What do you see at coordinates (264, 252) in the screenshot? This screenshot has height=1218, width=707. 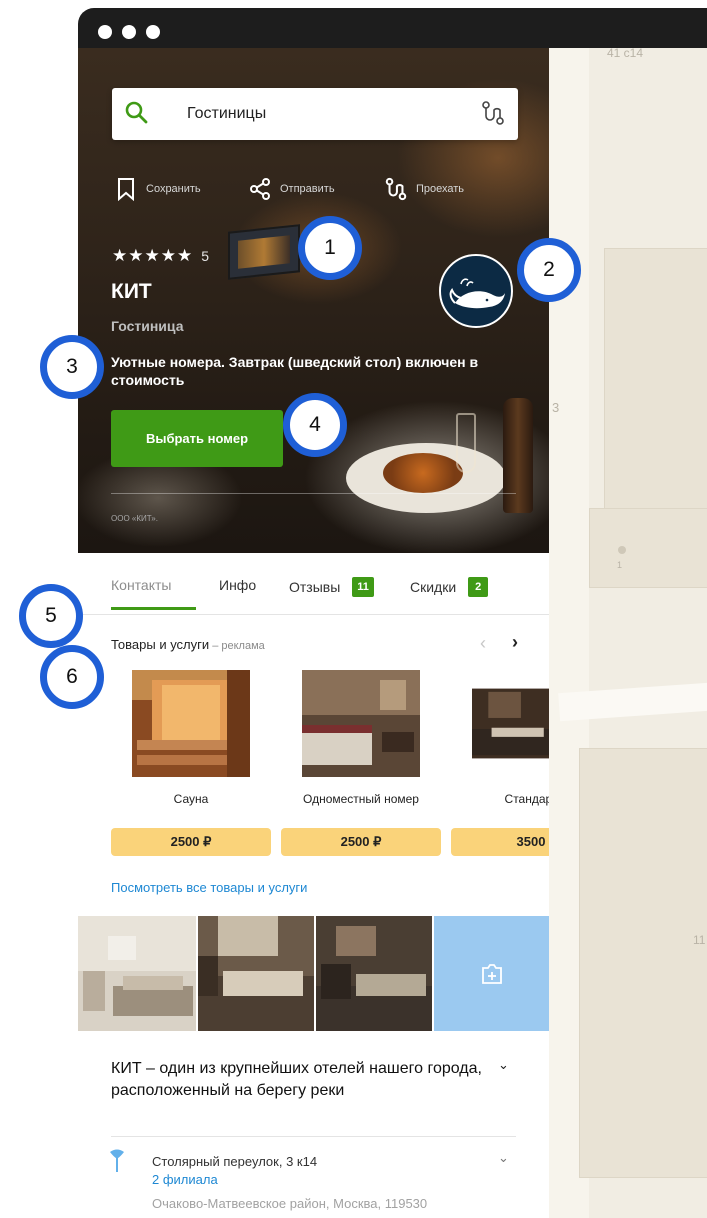 I see `hero-tv-shape` at bounding box center [264, 252].